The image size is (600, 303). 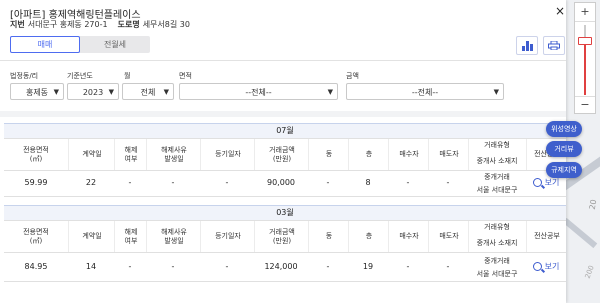 I want to click on satellite-button: 위성영상, so click(x=564, y=129).